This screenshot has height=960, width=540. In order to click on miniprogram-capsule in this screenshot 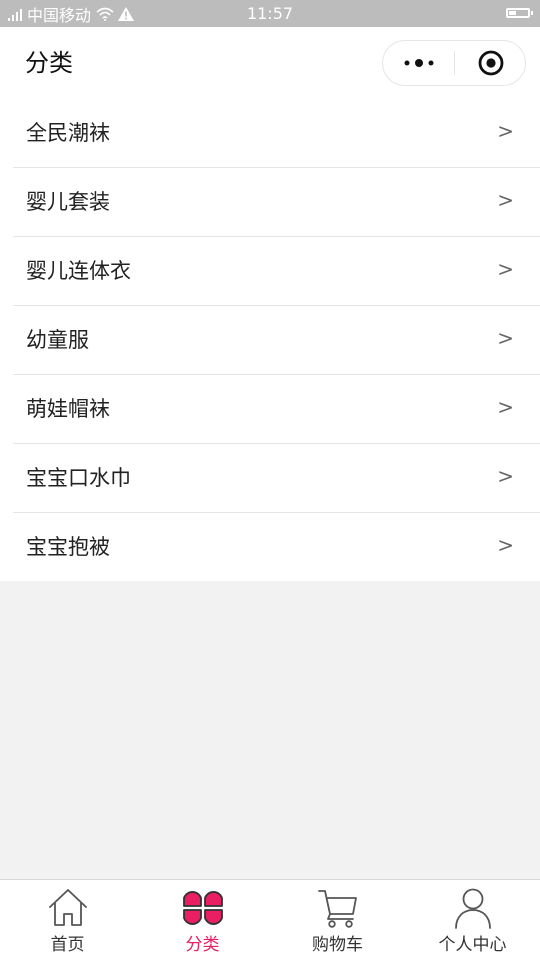, I will do `click(454, 63)`.